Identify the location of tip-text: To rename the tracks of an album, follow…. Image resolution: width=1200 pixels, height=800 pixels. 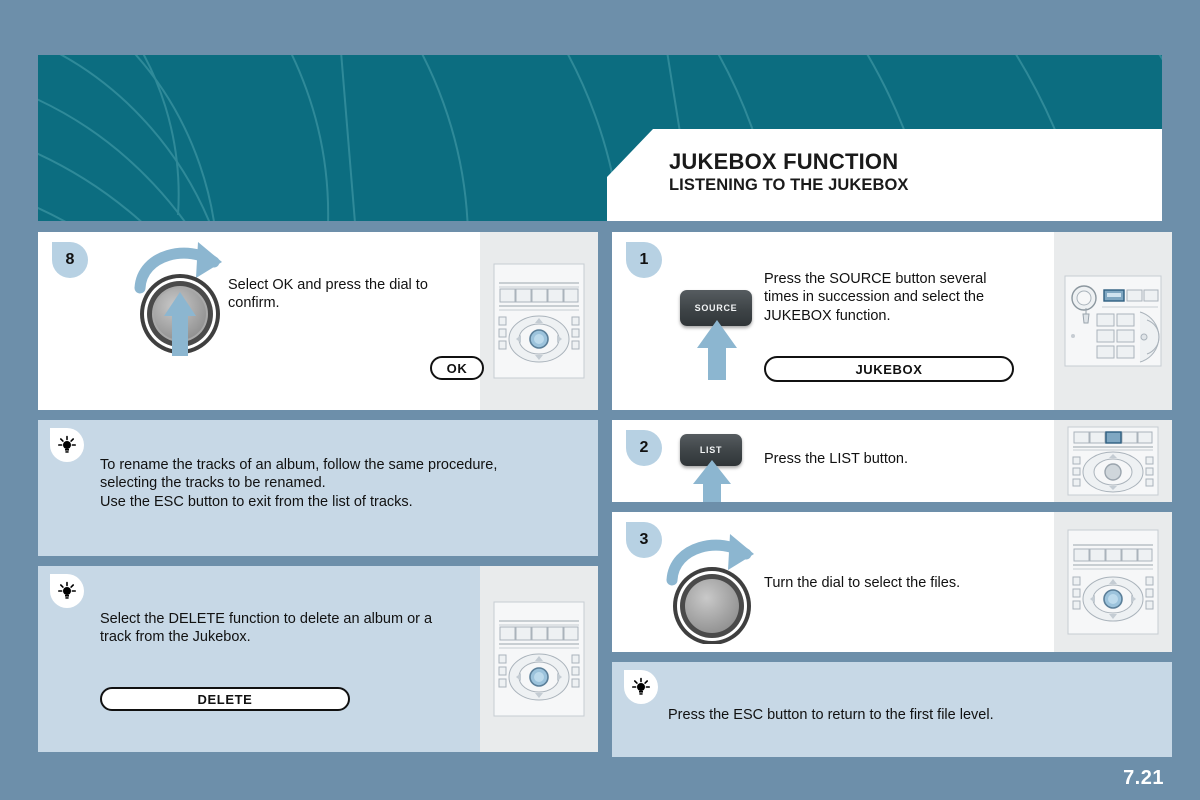
(299, 483).